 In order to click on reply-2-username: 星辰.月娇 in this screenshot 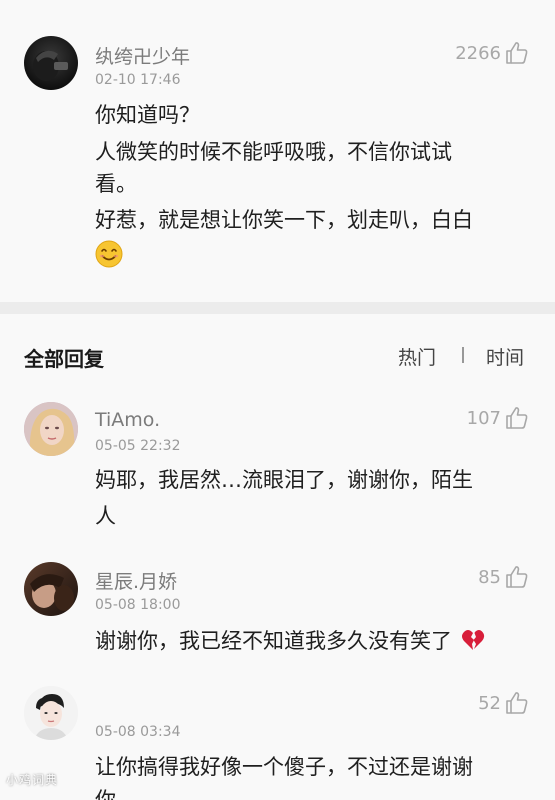, I will do `click(136, 580)`.